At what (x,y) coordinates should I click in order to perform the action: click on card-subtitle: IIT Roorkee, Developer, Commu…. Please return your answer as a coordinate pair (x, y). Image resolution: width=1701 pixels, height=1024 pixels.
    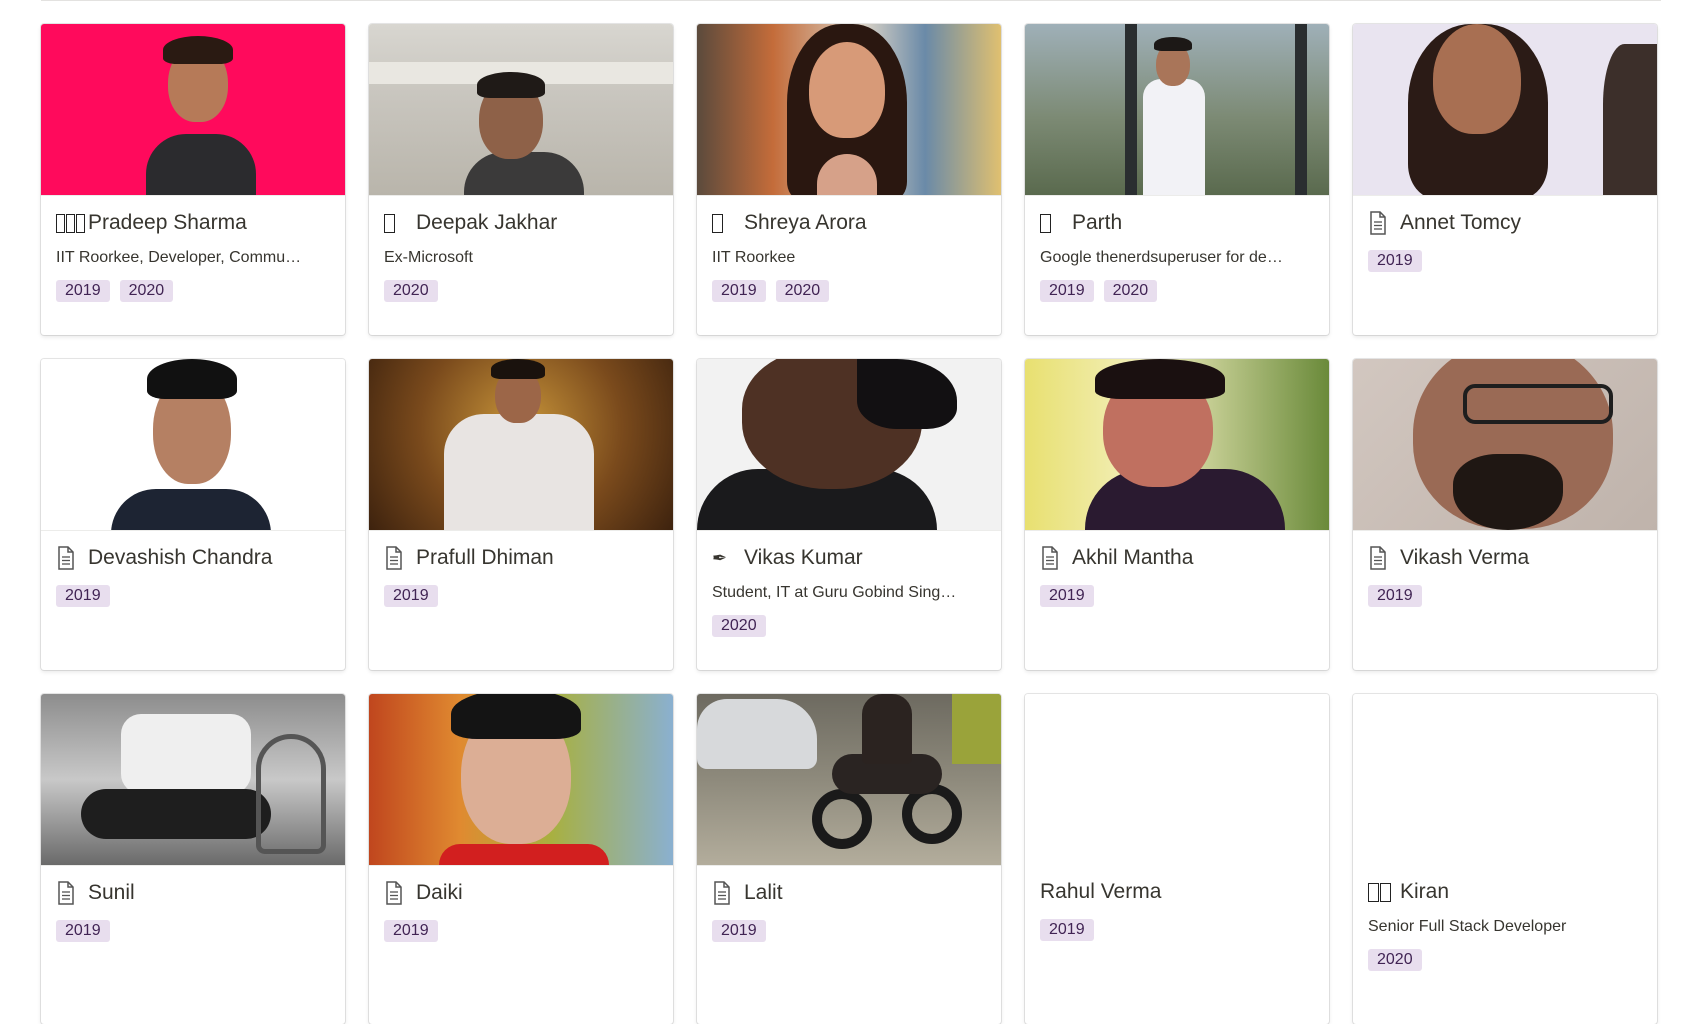
    Looking at the image, I should click on (179, 257).